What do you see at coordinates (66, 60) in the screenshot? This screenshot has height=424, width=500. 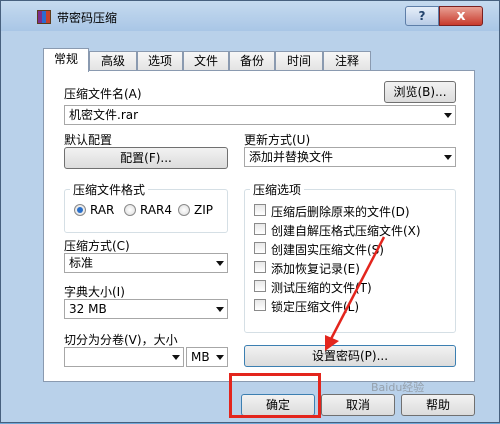 I see `tab-general: 常规` at bounding box center [66, 60].